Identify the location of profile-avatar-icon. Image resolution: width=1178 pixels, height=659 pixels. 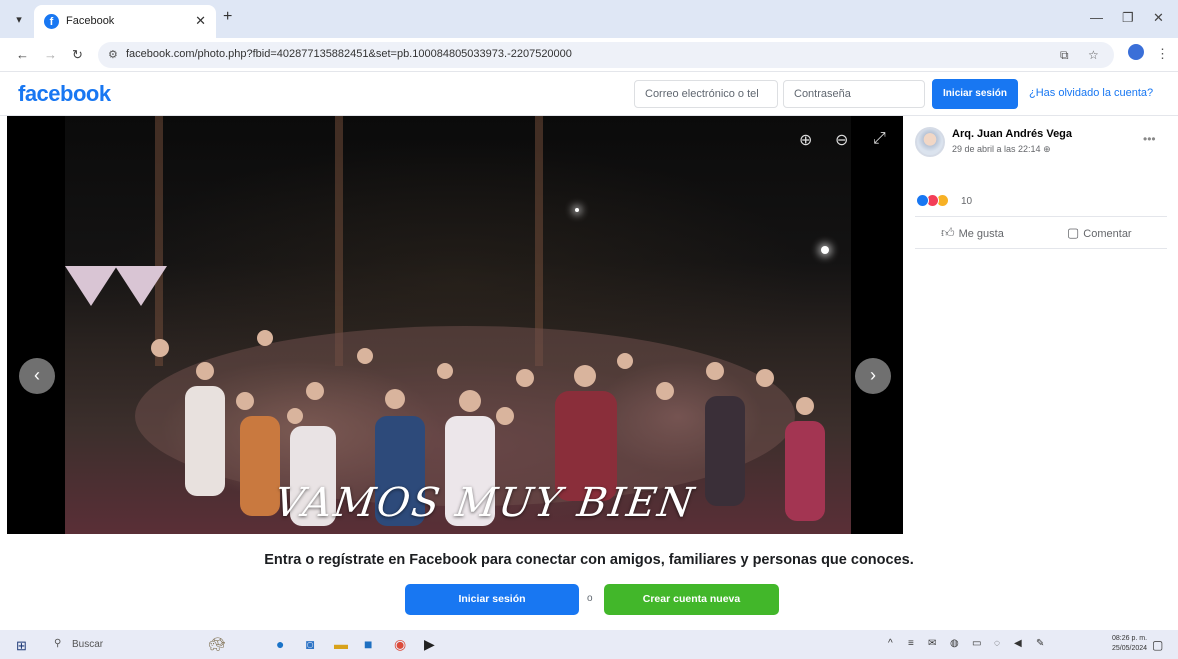
(1136, 52).